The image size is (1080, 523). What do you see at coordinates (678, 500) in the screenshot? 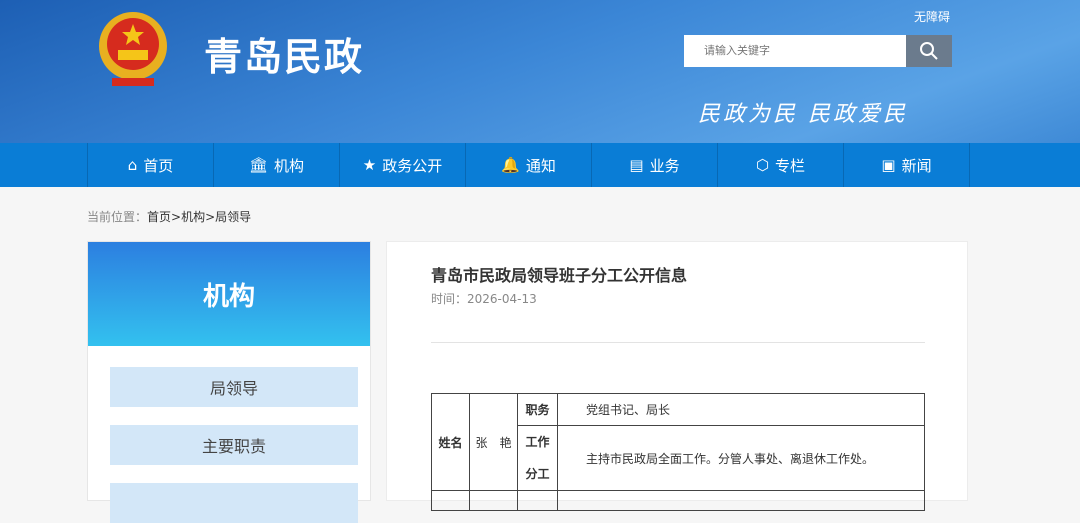
I see `table-row` at bounding box center [678, 500].